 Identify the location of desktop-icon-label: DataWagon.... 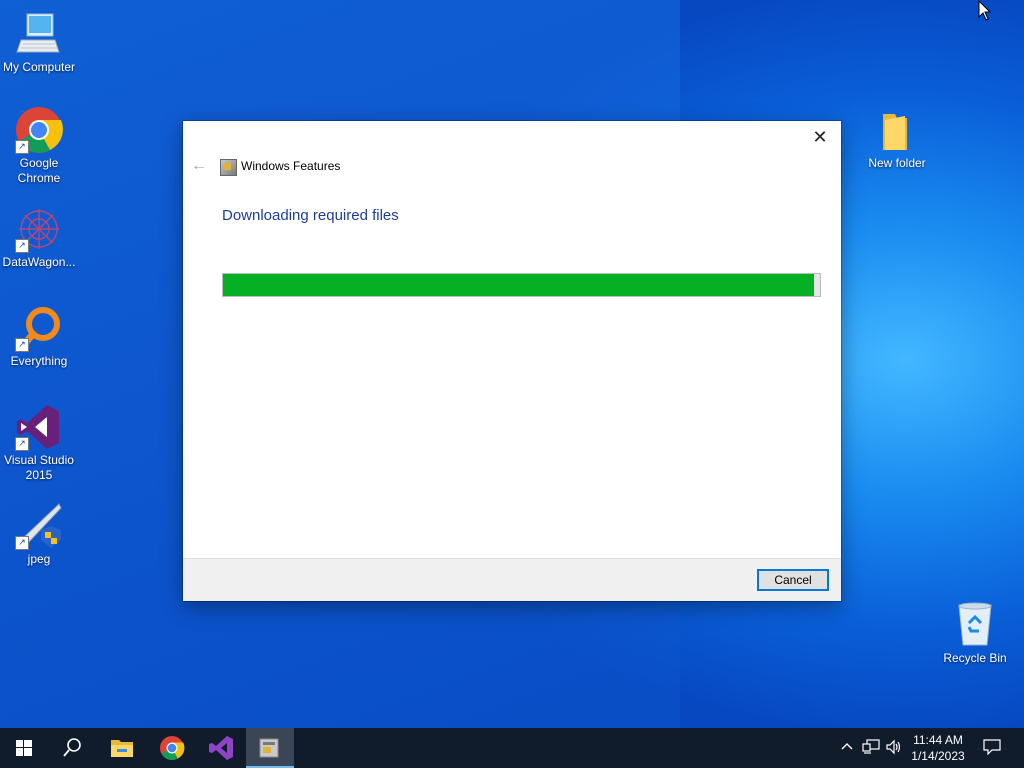
(39, 262).